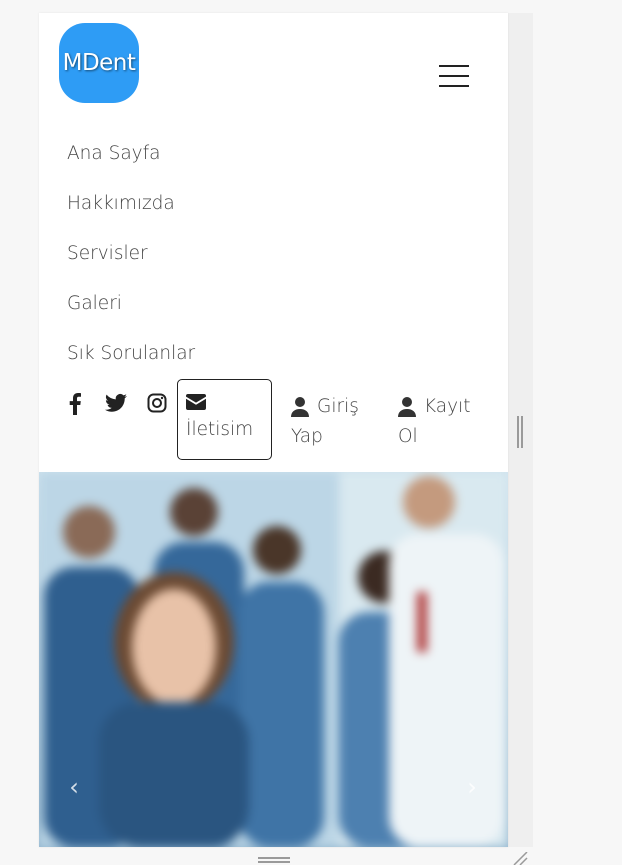 The height and width of the screenshot is (865, 622). I want to click on corner-resize-grip, so click(520, 858).